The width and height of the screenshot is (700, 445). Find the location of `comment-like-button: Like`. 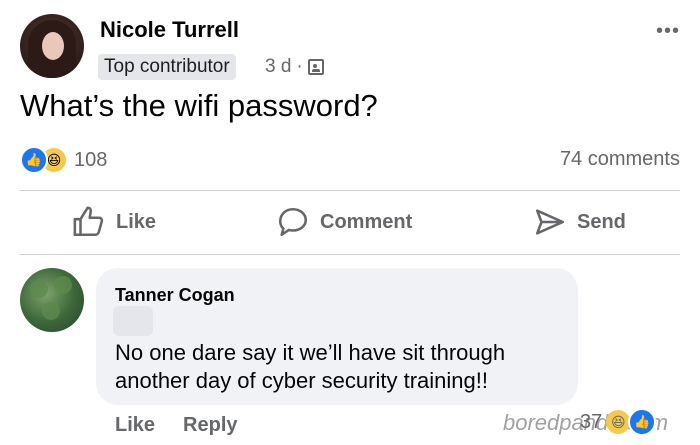

comment-like-button: Like is located at coordinates (135, 425).